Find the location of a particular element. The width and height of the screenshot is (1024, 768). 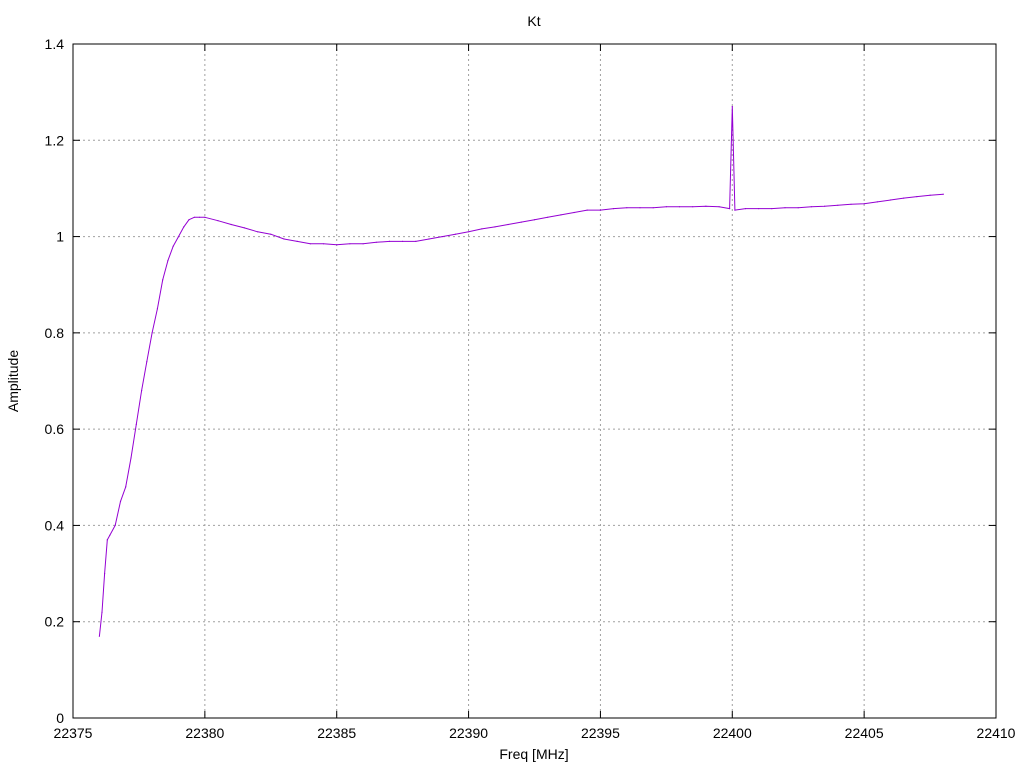

y-tick-label: 0 is located at coordinates (60, 718).